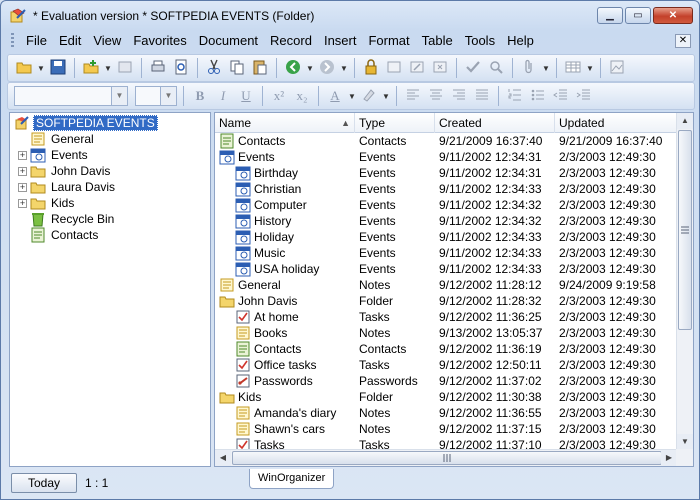 This screenshot has width=700, height=500. Describe the element at coordinates (327, 68) in the screenshot. I see `forward-button` at that location.